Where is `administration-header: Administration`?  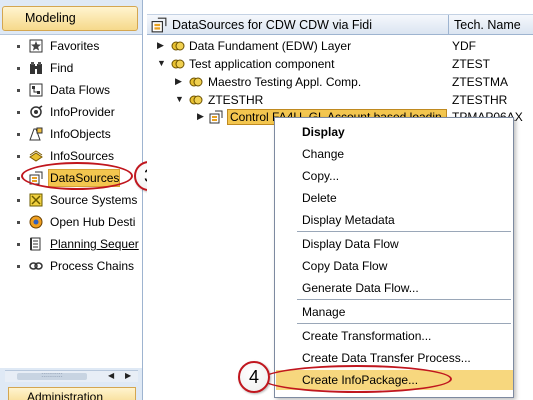 administration-header: Administration is located at coordinates (72, 393).